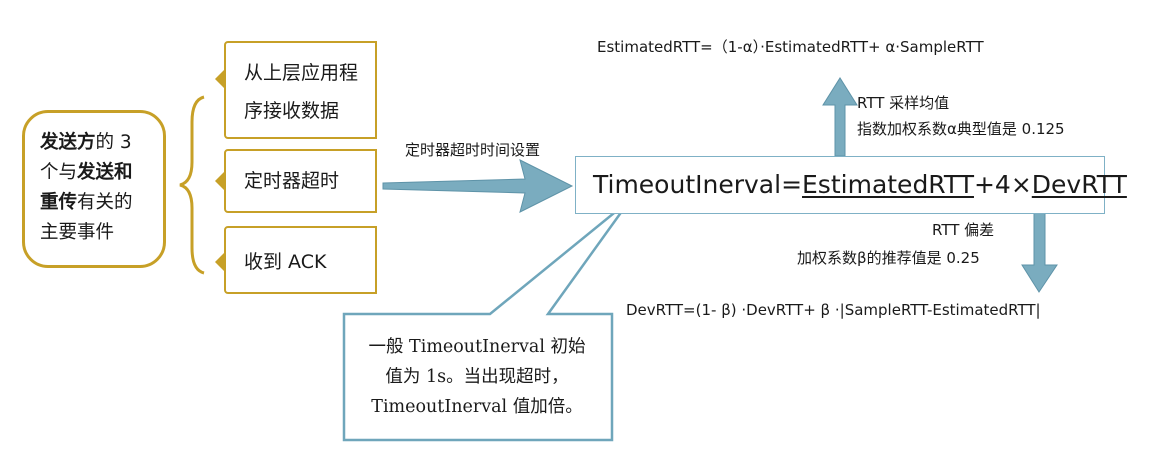 Image resolution: width=1149 pixels, height=473 pixels. I want to click on main-events-retransmit: 重传, so click(59, 202).